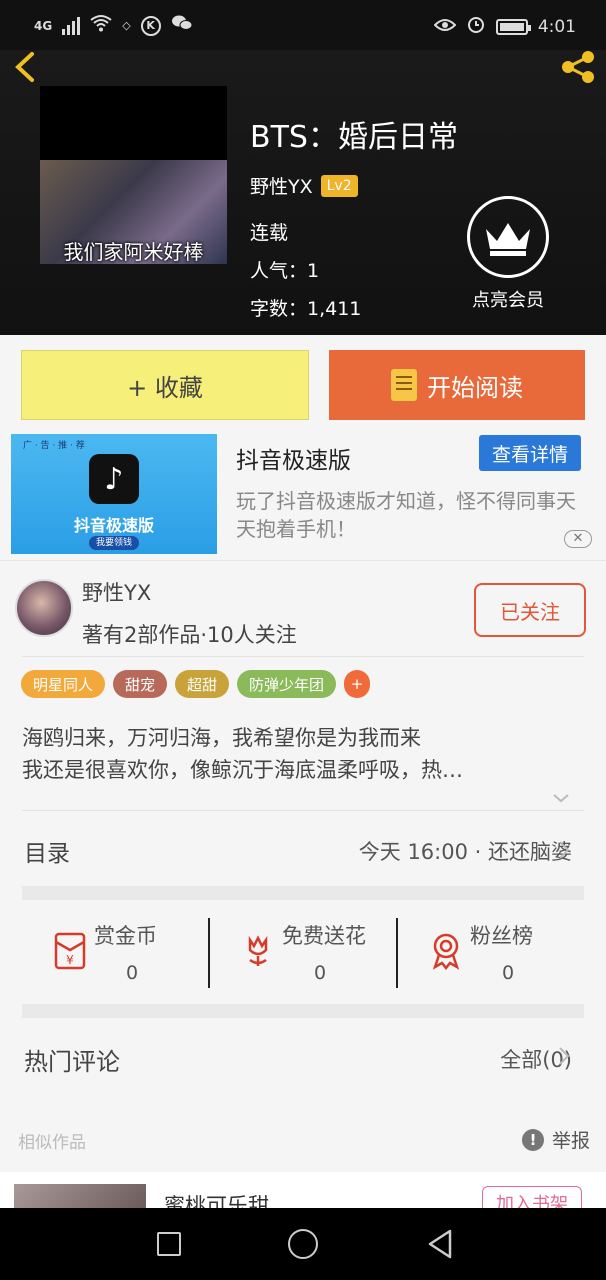  Describe the element at coordinates (508, 300) in the screenshot. I see `member-label: 点亮会员` at that location.